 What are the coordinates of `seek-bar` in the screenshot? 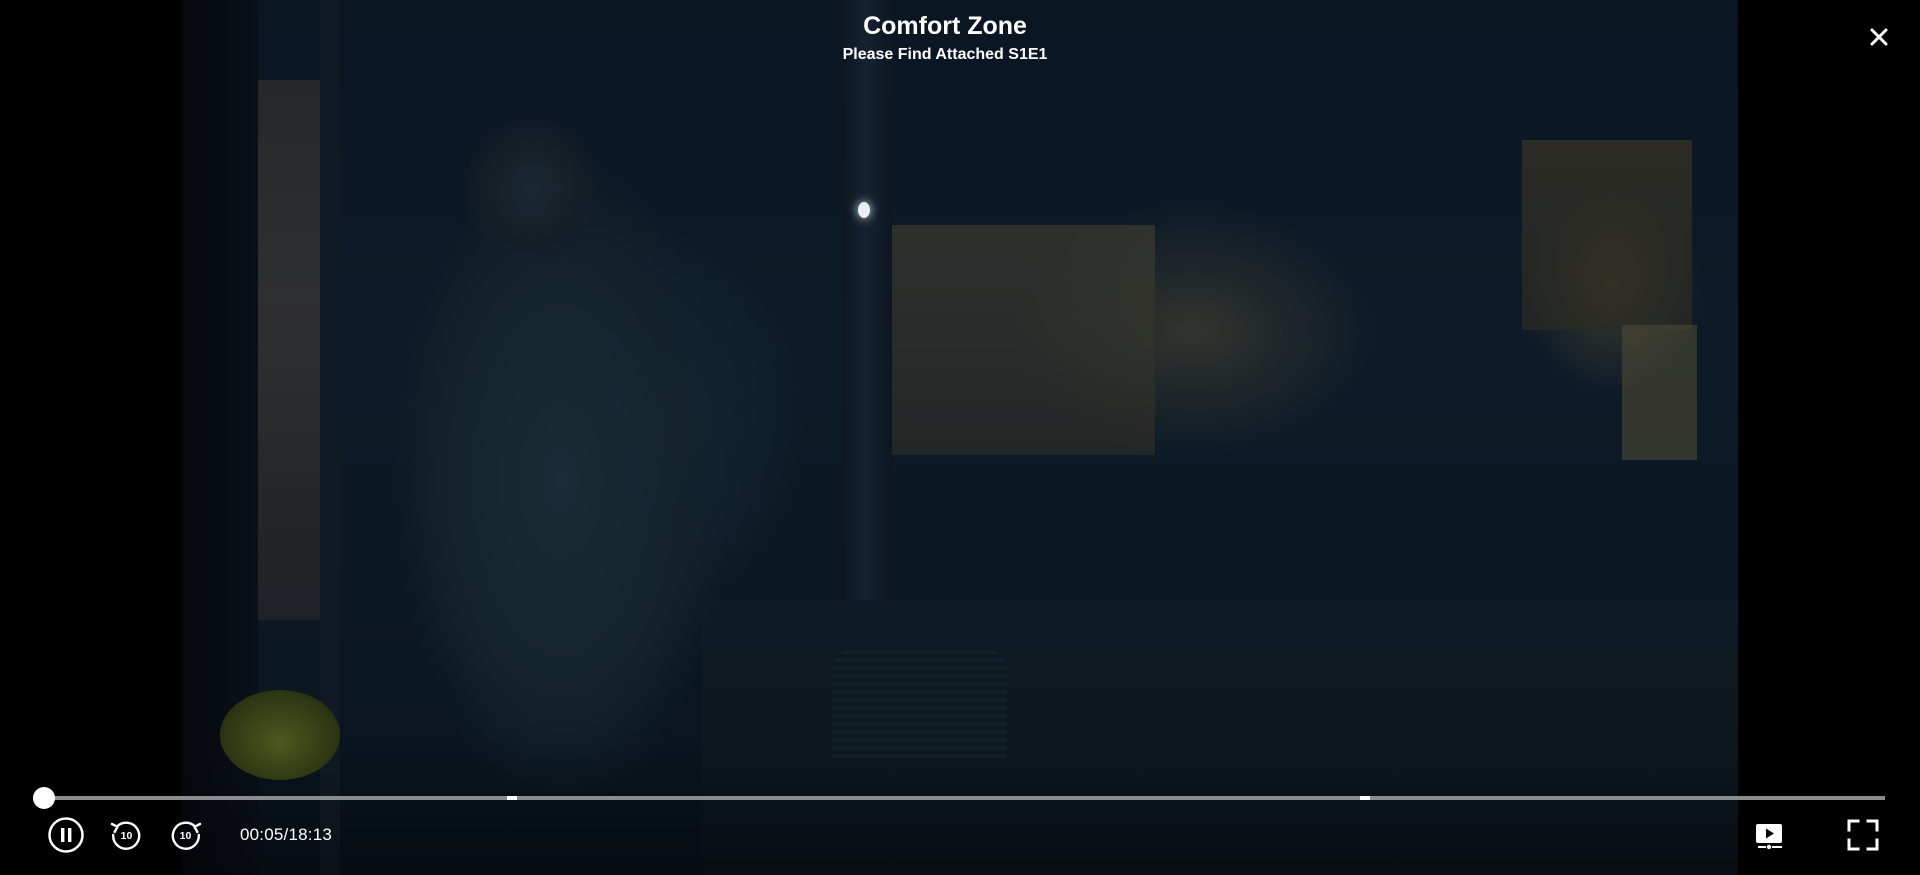 It's located at (958, 798).